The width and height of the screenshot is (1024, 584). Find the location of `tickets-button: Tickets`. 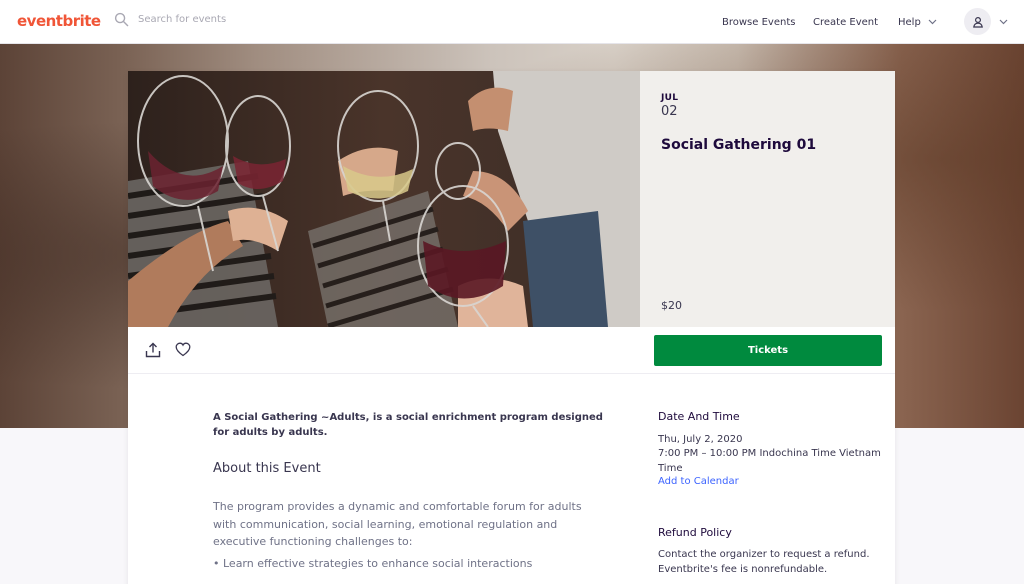

tickets-button: Tickets is located at coordinates (768, 350).